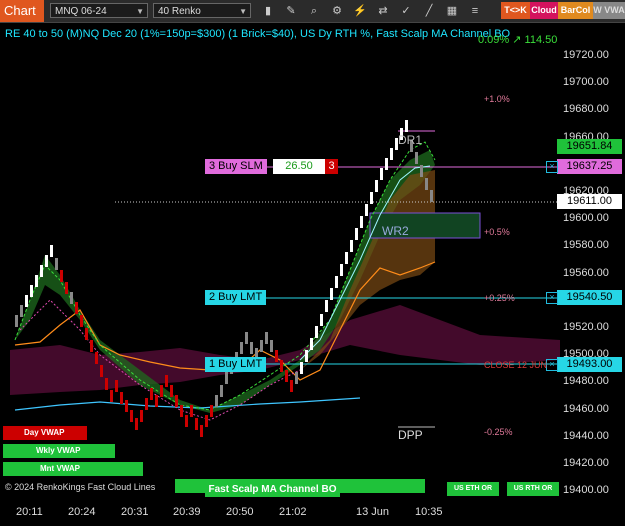 This screenshot has height=526, width=625. What do you see at coordinates (589, 297) in the screenshot?
I see `price-box-limit-2: 19540.50` at bounding box center [589, 297].